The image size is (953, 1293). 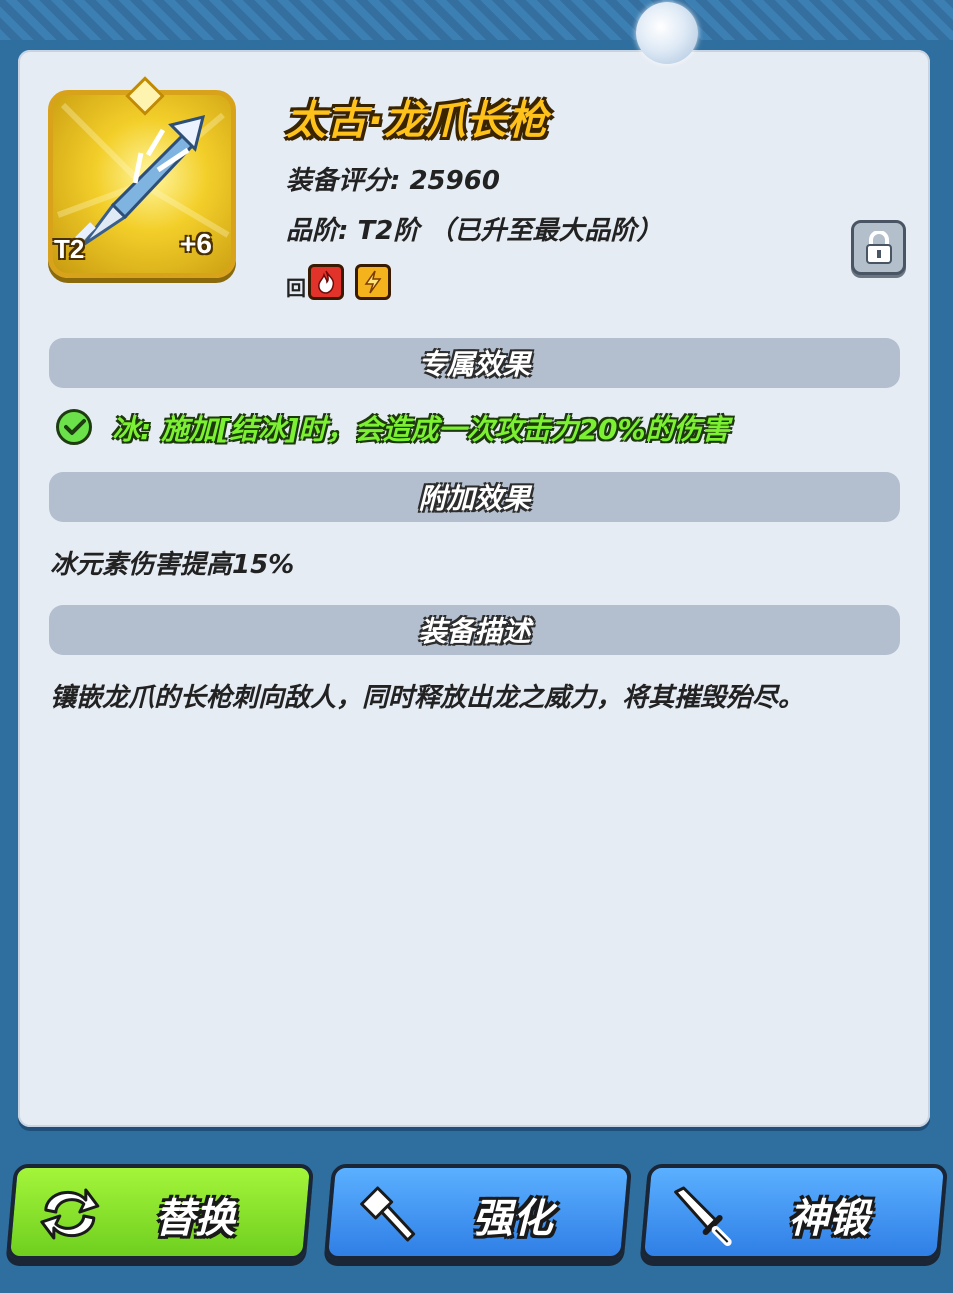 What do you see at coordinates (474, 231) in the screenshot?
I see `item-tier: 品阶: T2阶 （已升至最大品阶）` at bounding box center [474, 231].